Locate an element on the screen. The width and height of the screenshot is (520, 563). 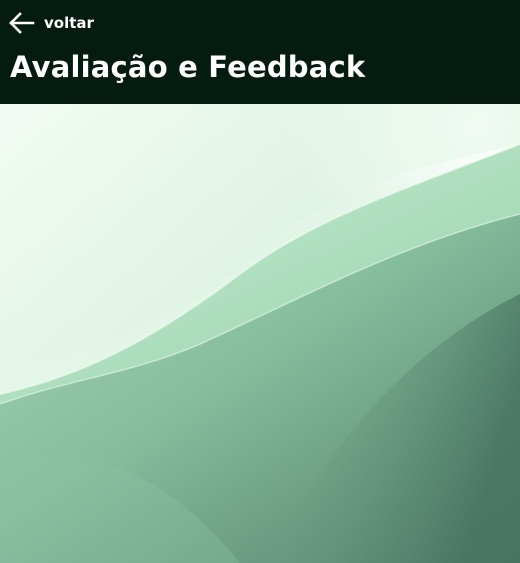
arrow-left-icon is located at coordinates (22, 23).